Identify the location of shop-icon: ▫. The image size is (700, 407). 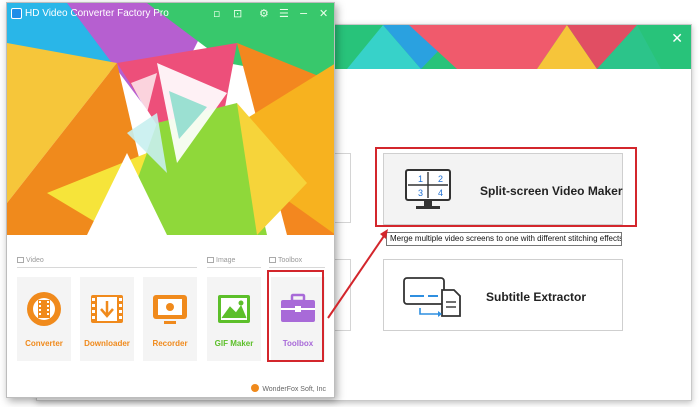
(216, 13).